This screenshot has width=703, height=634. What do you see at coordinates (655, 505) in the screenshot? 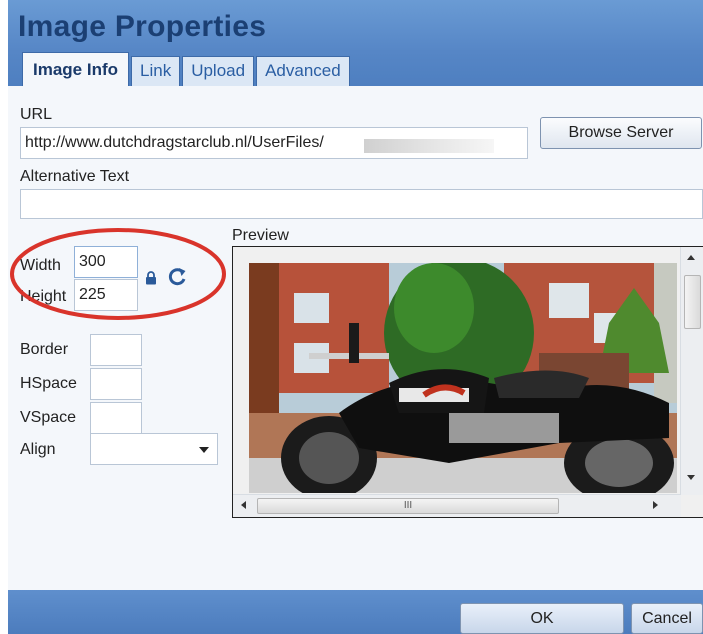
I see `scroll-right-icon` at bounding box center [655, 505].